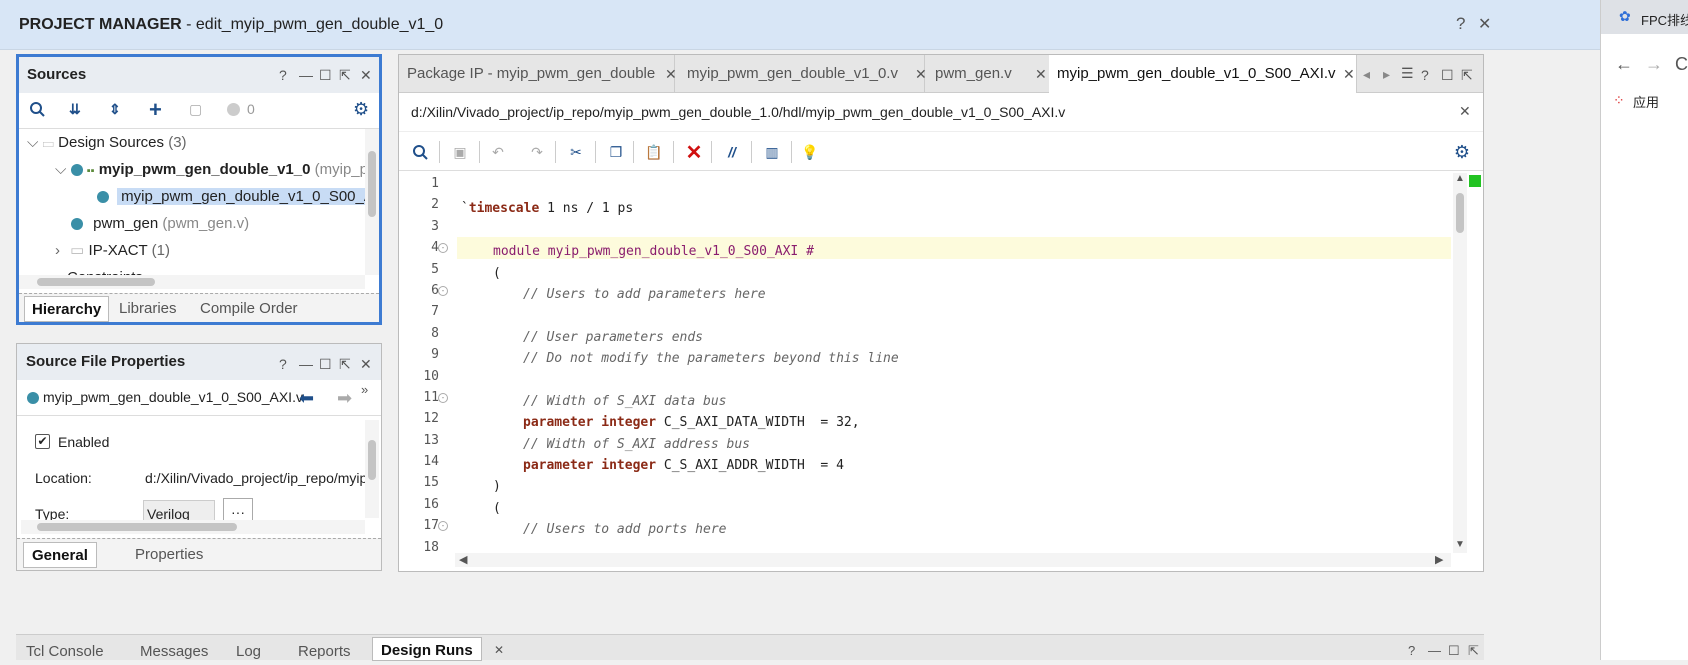 The image size is (1688, 665). What do you see at coordinates (42, 441) in the screenshot?
I see `enabled-checkbox: ✔` at bounding box center [42, 441].